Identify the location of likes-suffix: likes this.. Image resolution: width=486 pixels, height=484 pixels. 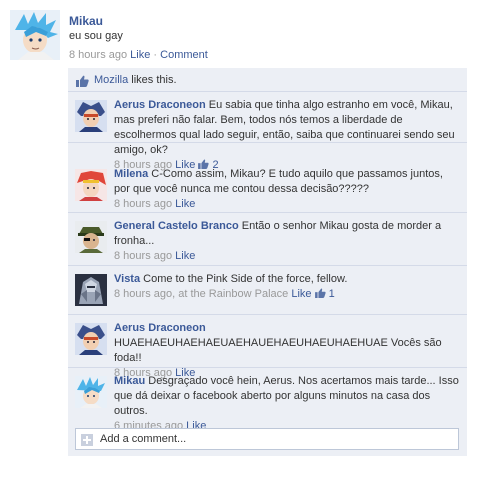
(154, 80).